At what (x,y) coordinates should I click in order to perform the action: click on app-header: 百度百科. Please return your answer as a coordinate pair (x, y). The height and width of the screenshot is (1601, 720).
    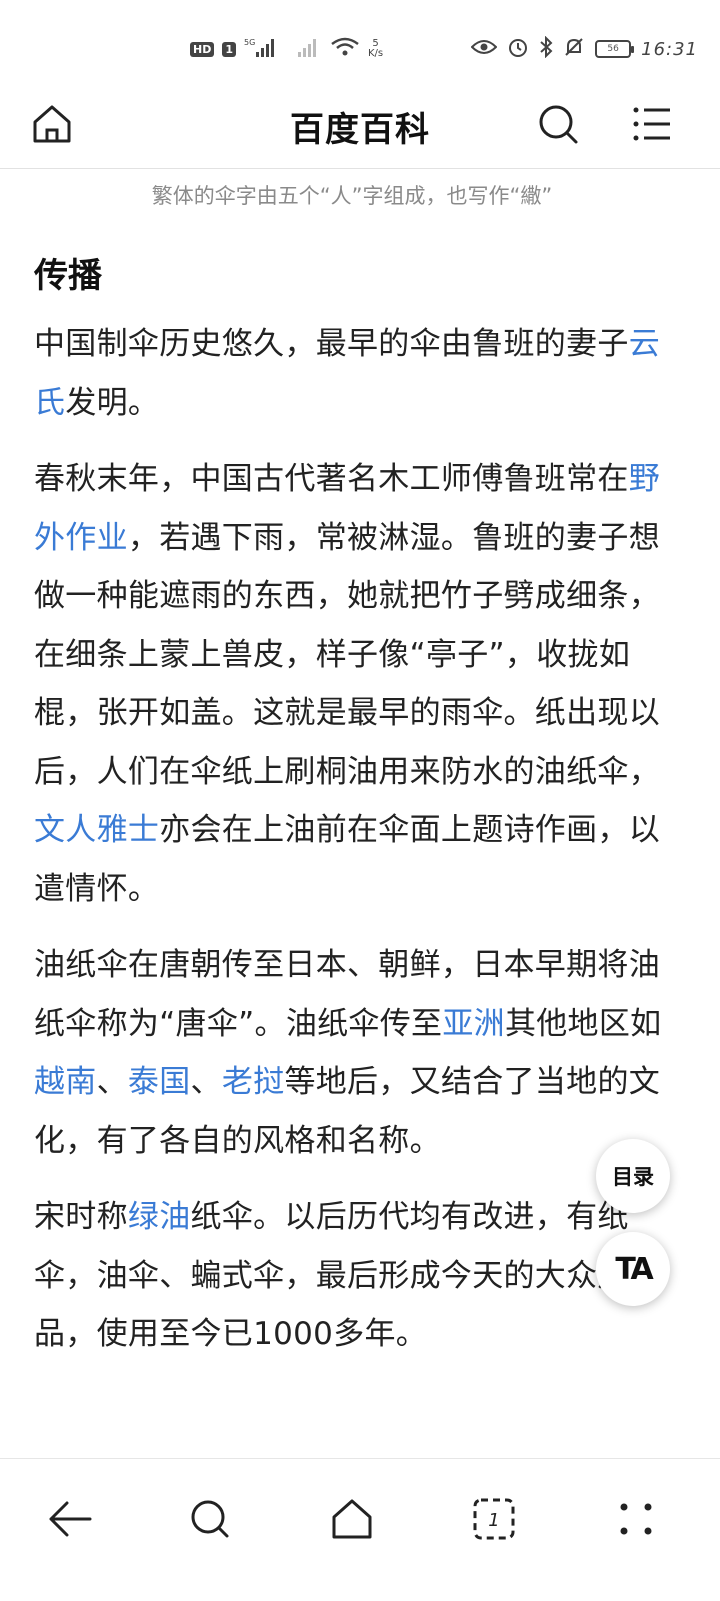
    Looking at the image, I should click on (360, 124).